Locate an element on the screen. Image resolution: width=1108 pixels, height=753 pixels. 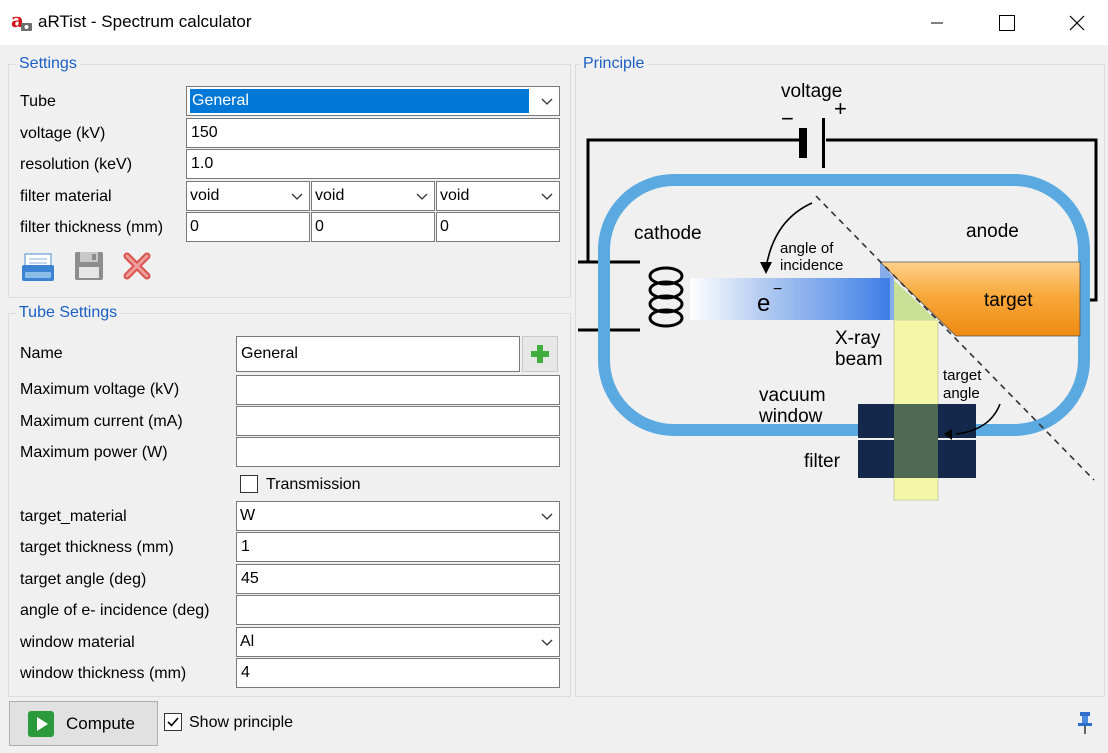
filter-material-value-1: void is located at coordinates (205, 195).